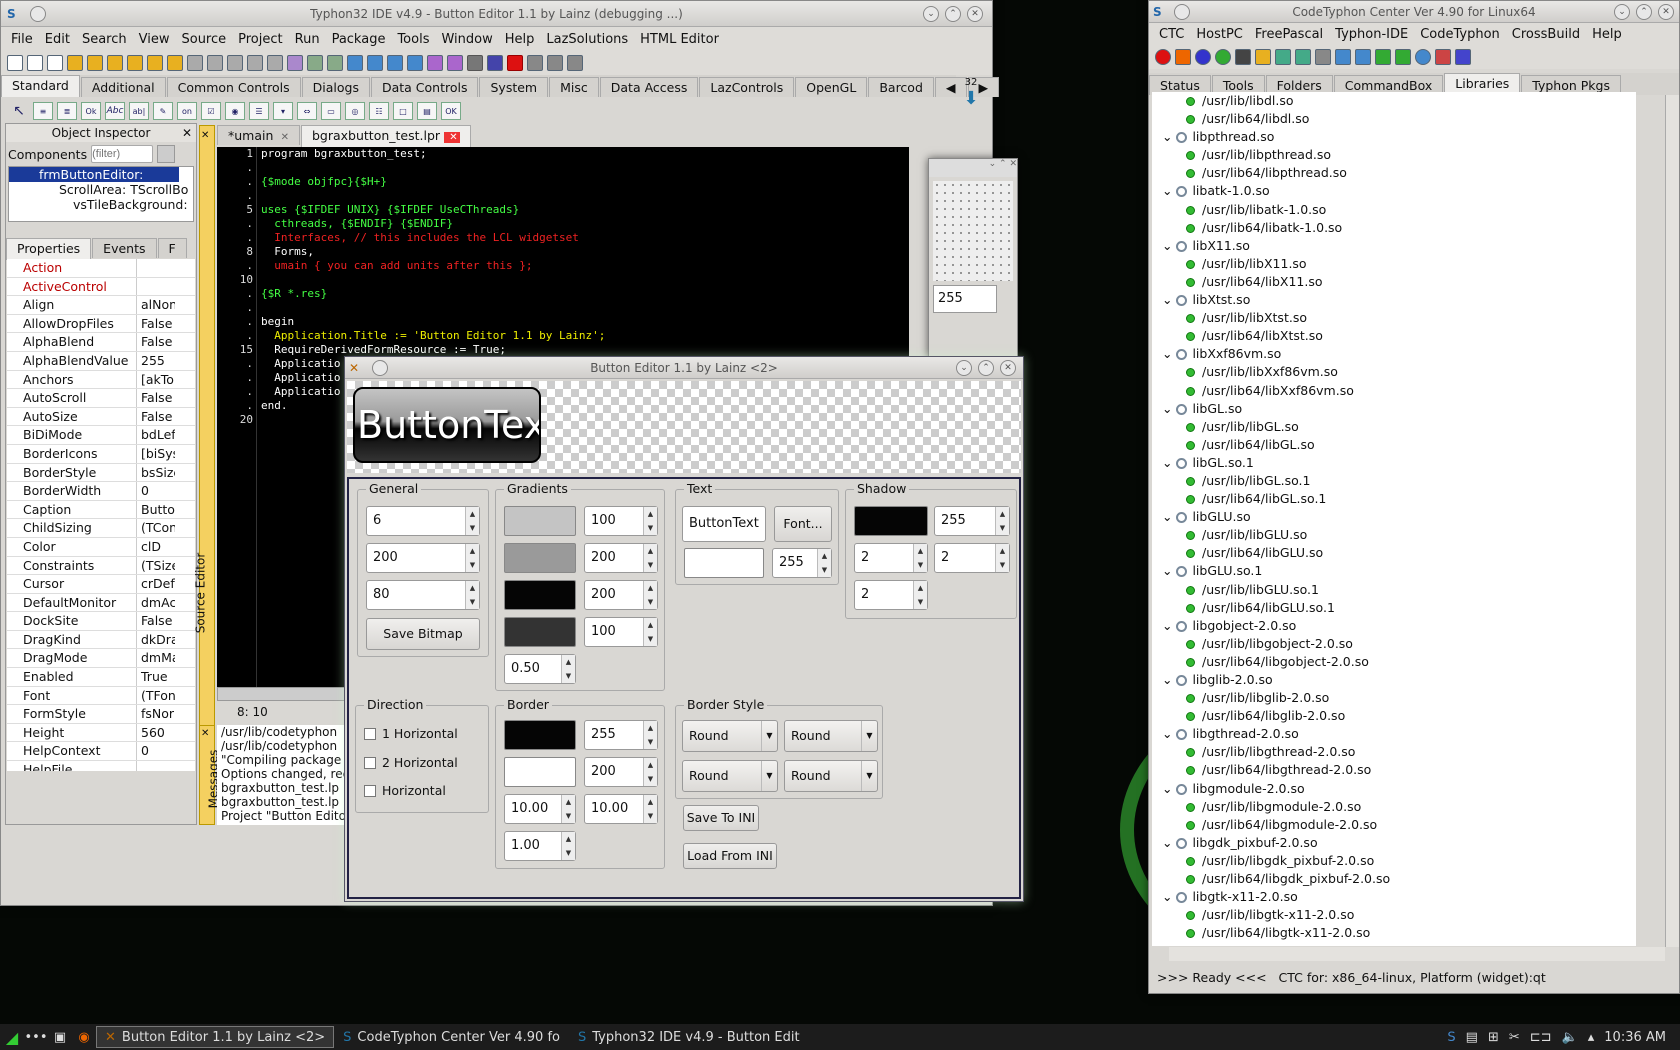 The height and width of the screenshot is (1050, 1680). I want to click on library-path: /usr/lib64/libGL.so, so click(1394, 445).